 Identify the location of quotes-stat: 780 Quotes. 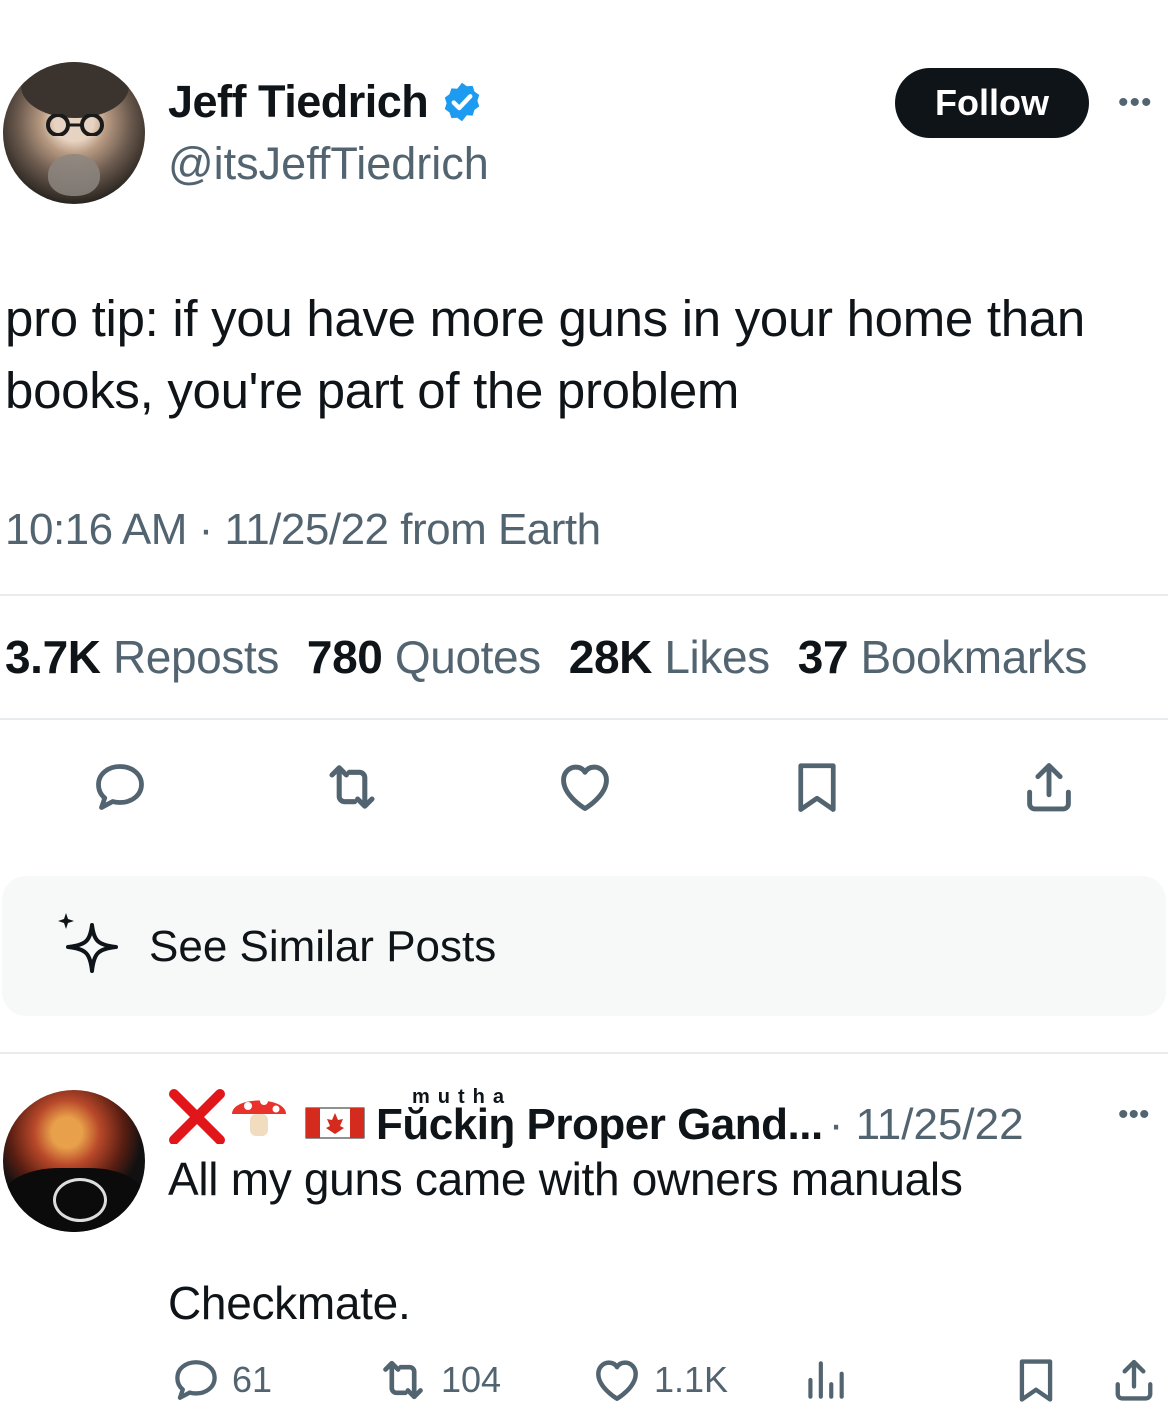
(424, 657).